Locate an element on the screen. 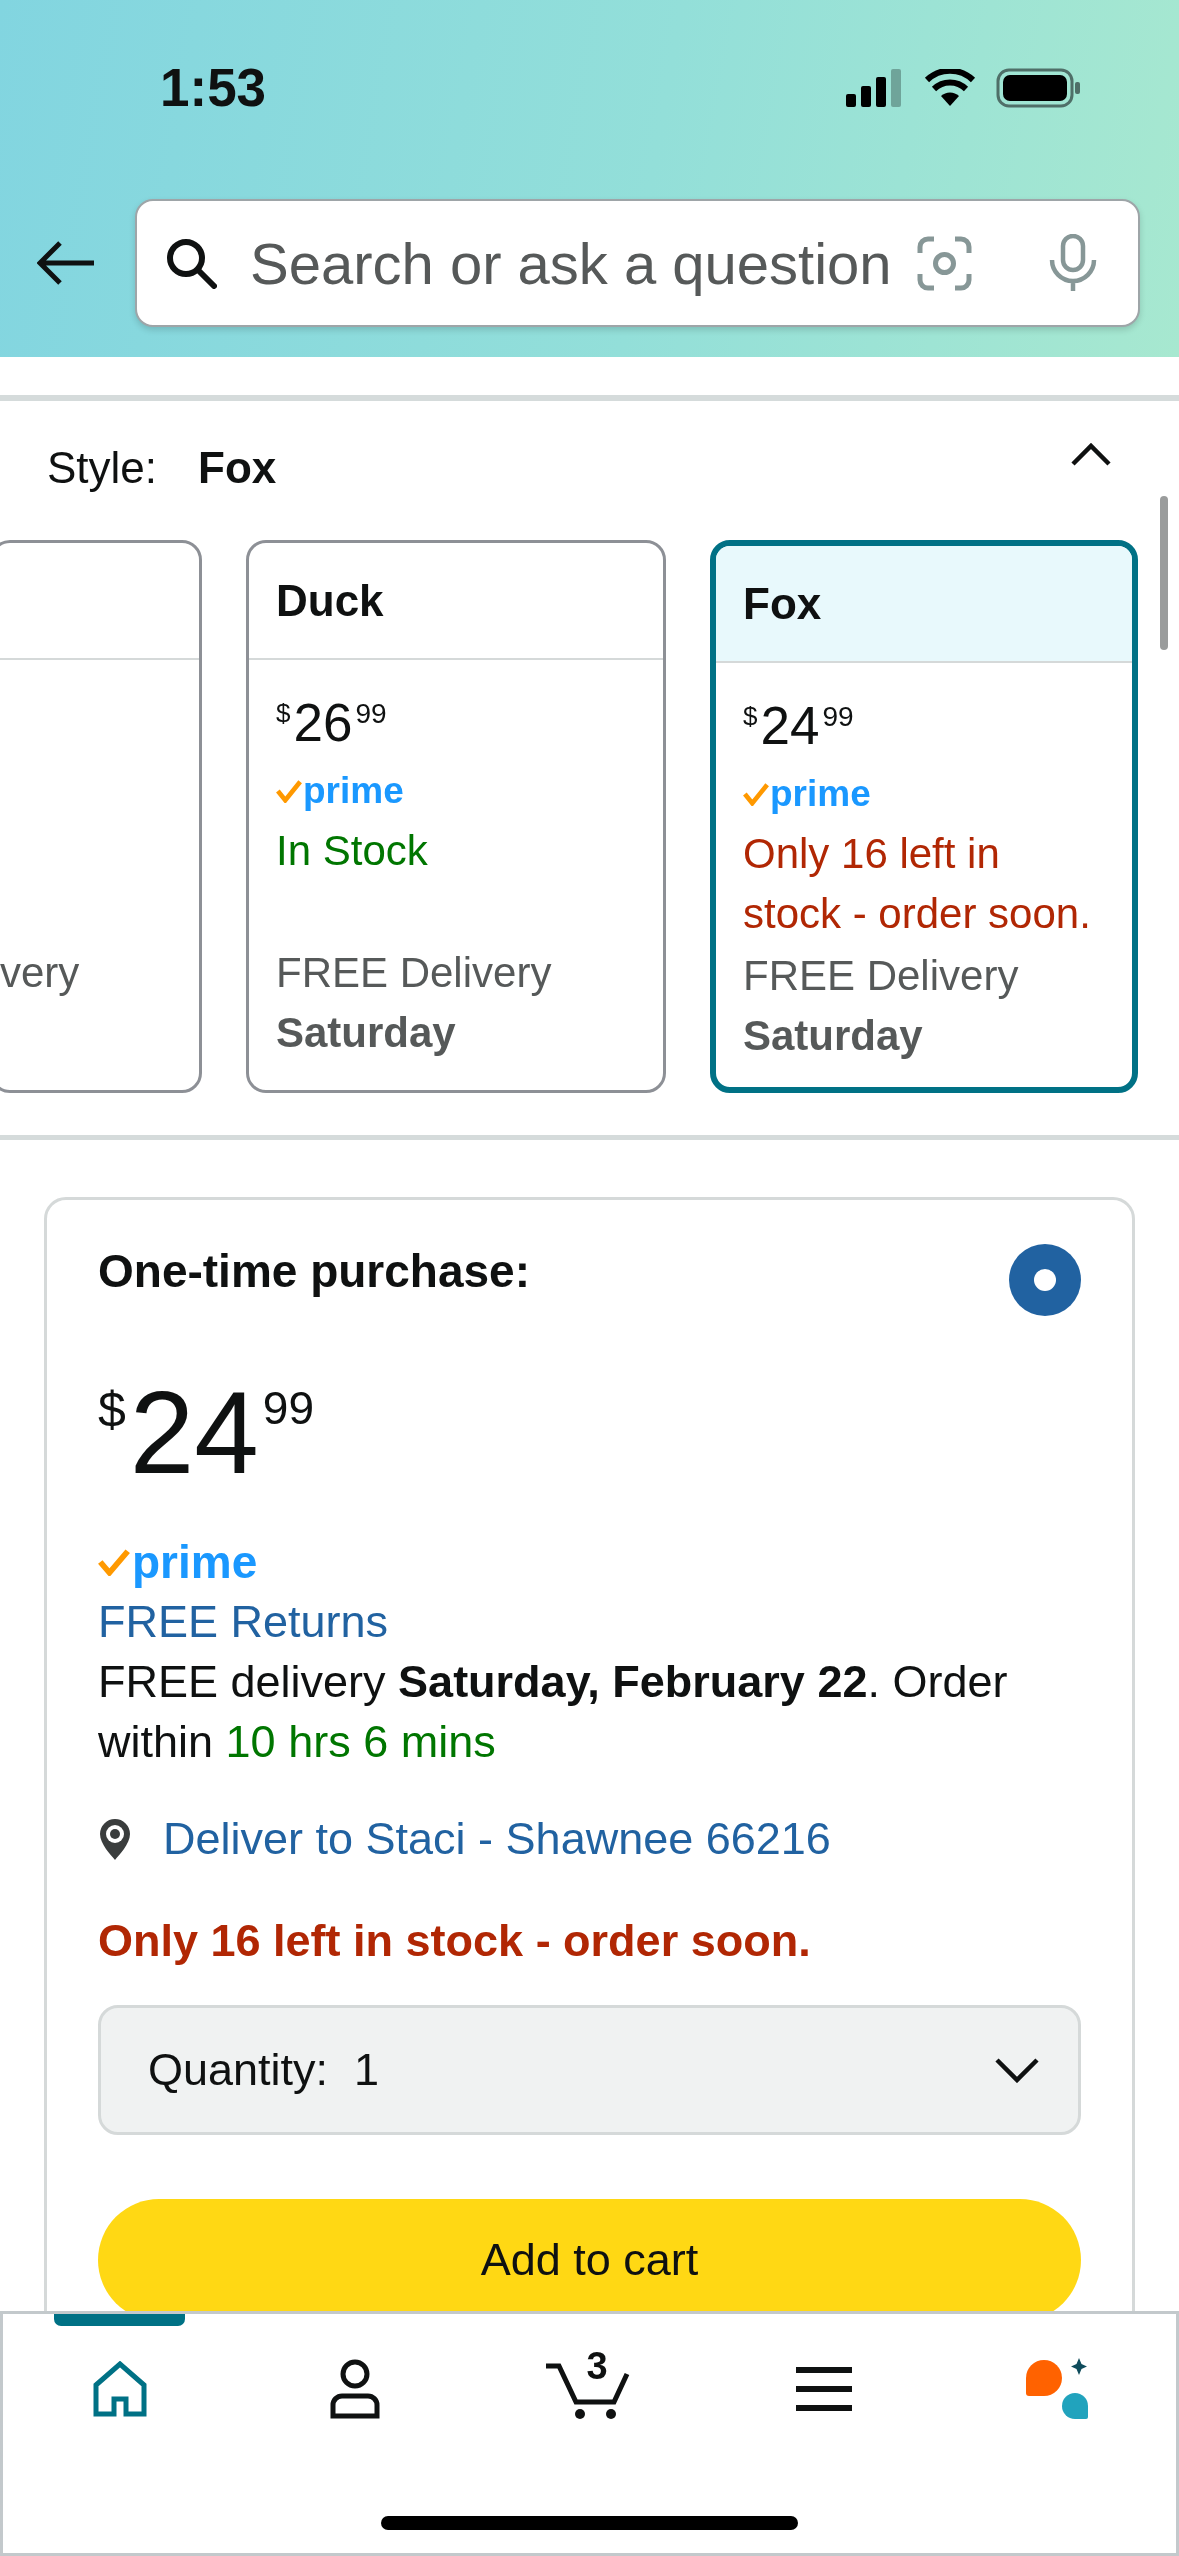 The image size is (1179, 2556). search-bar: Search or ask a question is located at coordinates (637, 263).